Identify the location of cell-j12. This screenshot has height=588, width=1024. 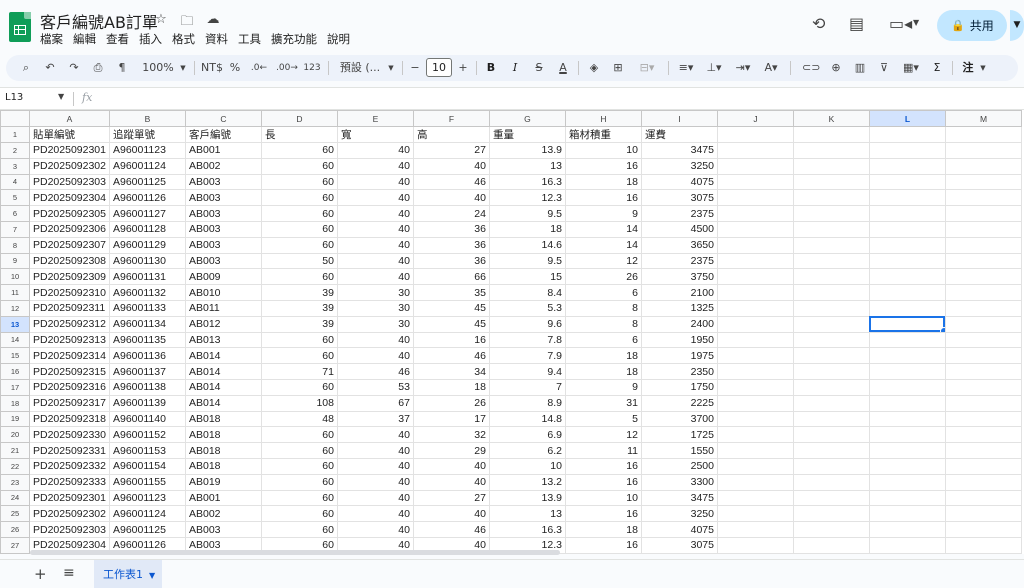
(755, 308).